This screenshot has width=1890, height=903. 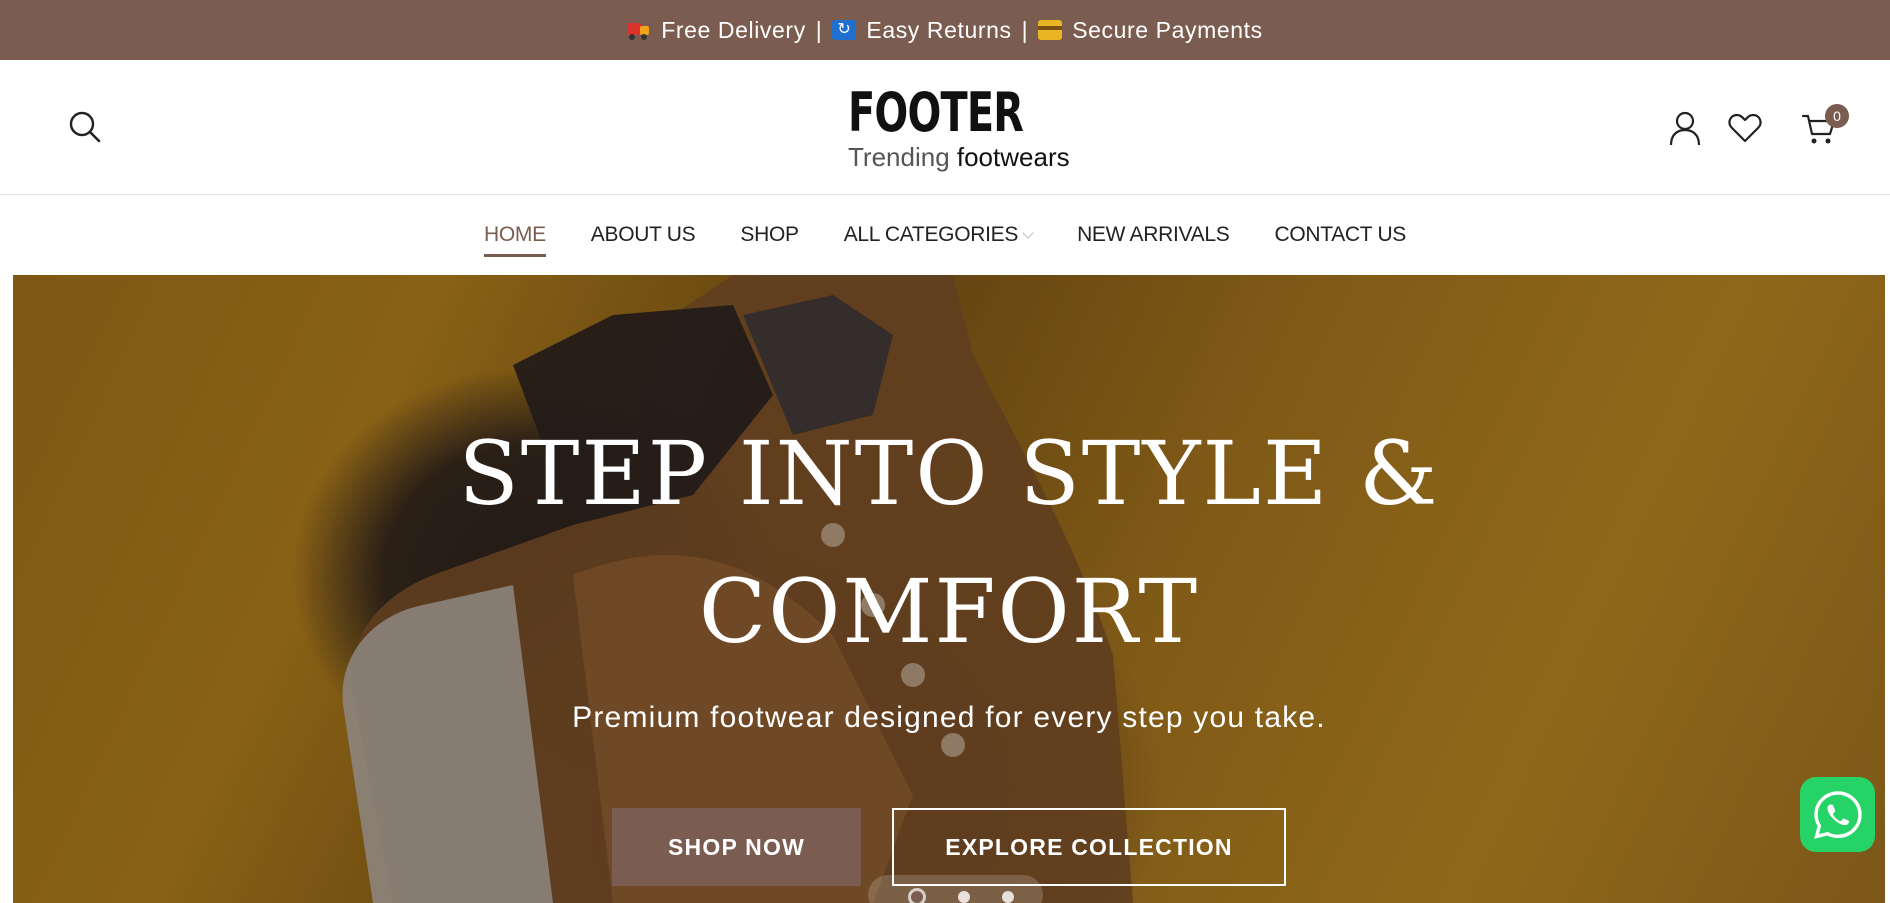 I want to click on logo-tagline: Trending footwears, so click(x=959, y=157).